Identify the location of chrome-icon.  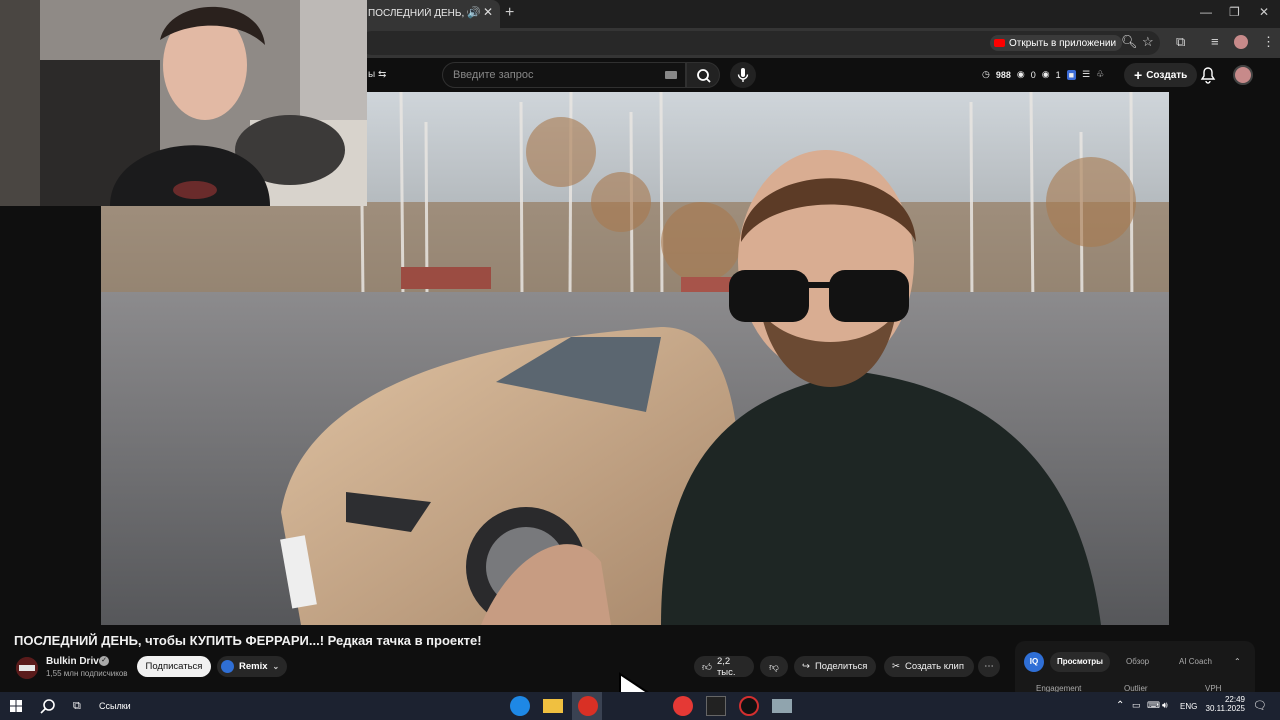
(588, 706).